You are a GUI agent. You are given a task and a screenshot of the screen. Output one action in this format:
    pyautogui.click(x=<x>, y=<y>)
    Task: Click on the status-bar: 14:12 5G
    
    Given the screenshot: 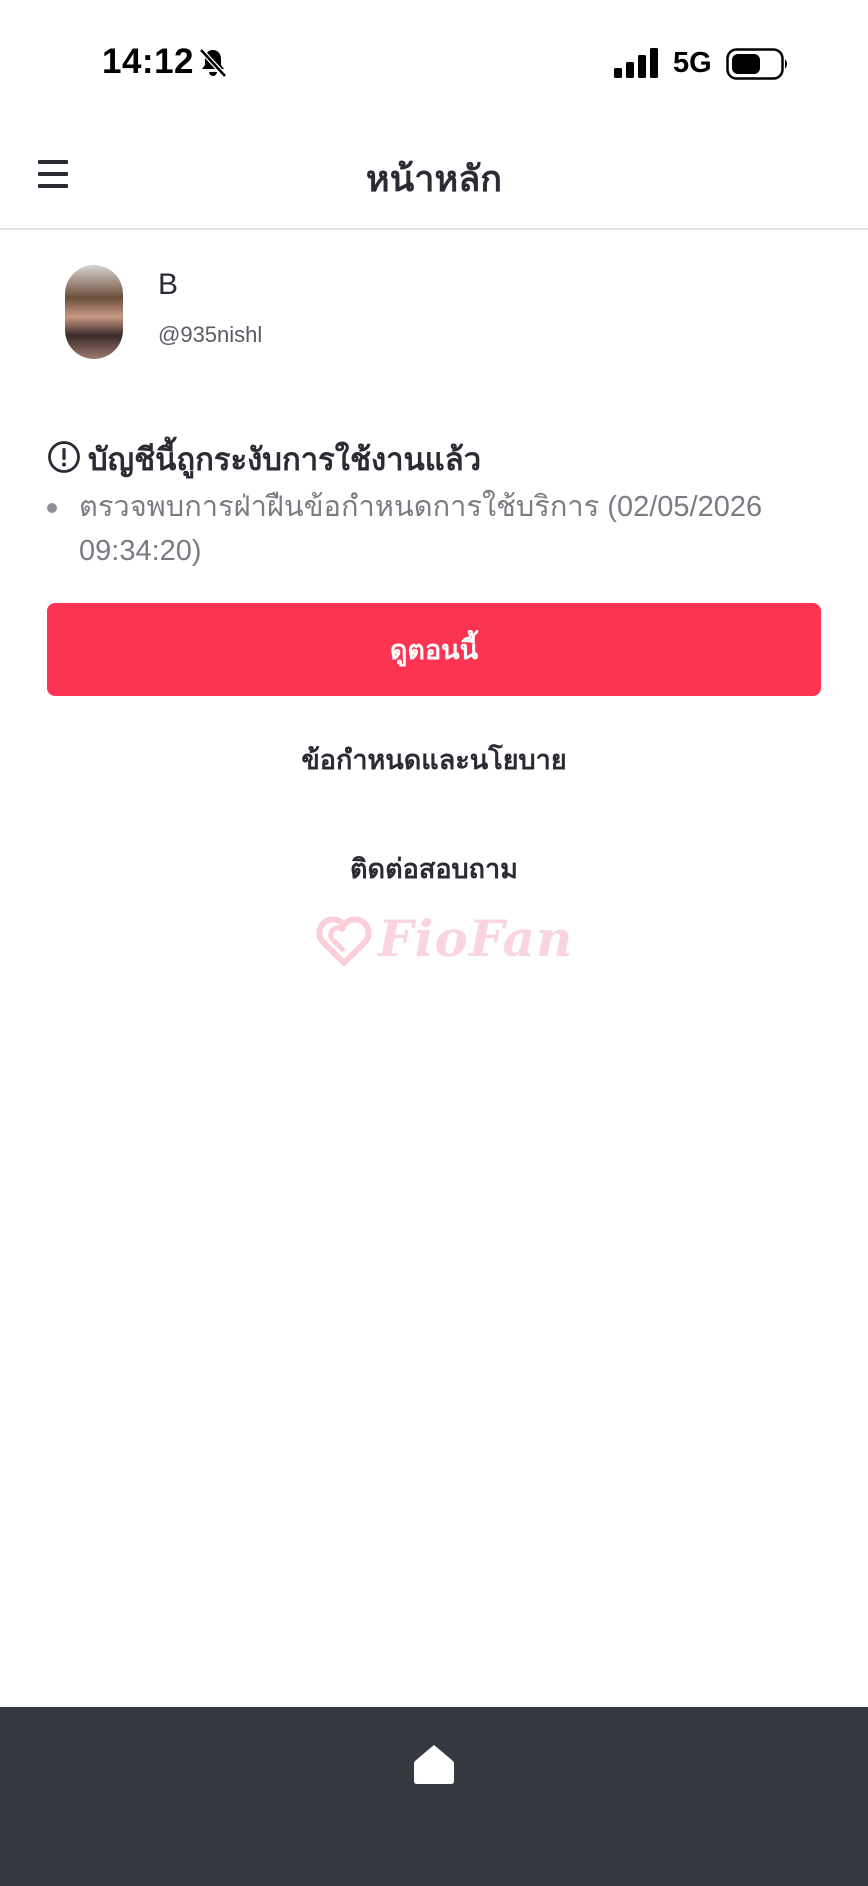 What is the action you would take?
    pyautogui.click(x=434, y=60)
    